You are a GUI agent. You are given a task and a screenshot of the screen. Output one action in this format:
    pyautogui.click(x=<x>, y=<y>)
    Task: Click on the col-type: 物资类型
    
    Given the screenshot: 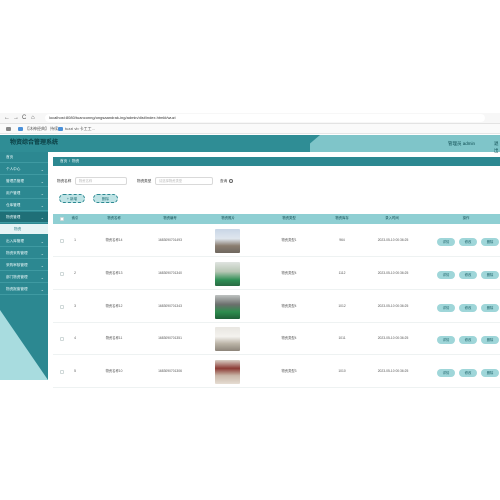 What is the action you would take?
    pyautogui.click(x=289, y=218)
    